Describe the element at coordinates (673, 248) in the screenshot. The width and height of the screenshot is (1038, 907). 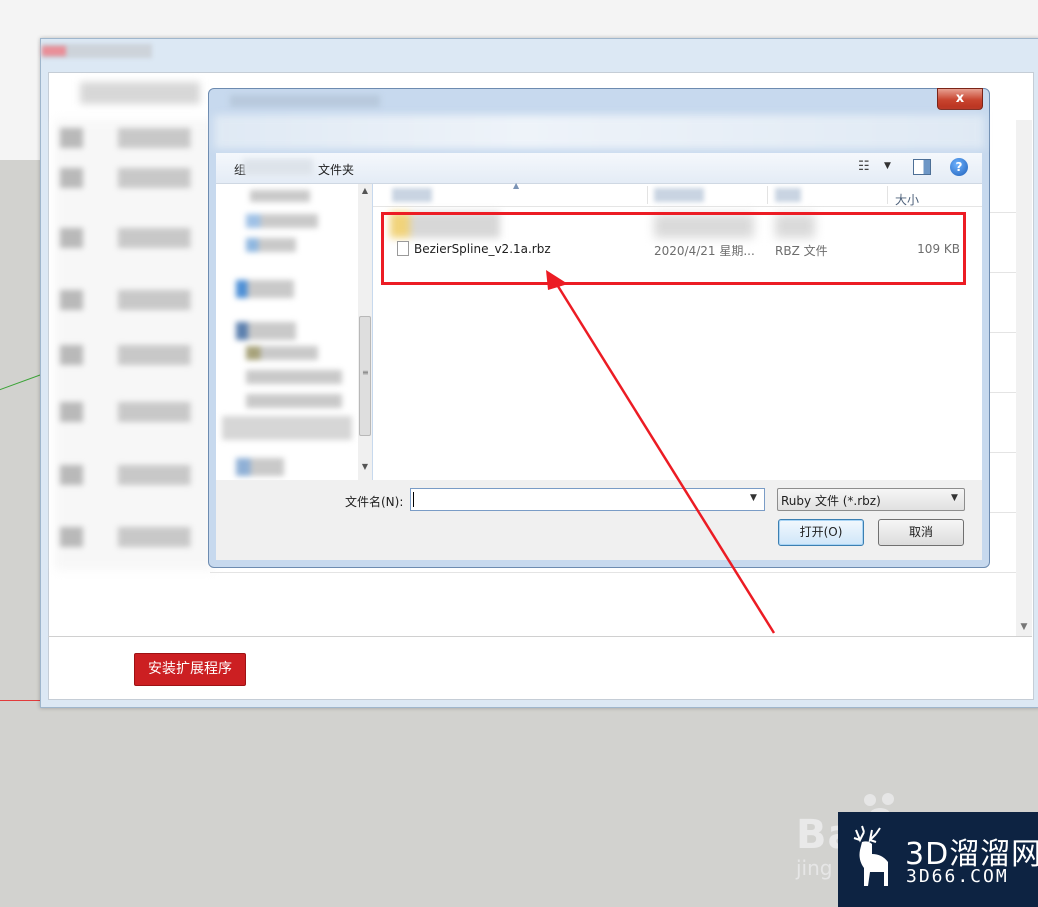
I see `annotation-highlight-box` at that location.